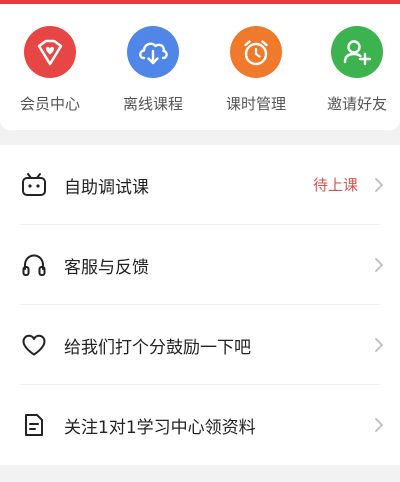 The image size is (400, 482). What do you see at coordinates (256, 52) in the screenshot?
I see `alarm-clock-icon` at bounding box center [256, 52].